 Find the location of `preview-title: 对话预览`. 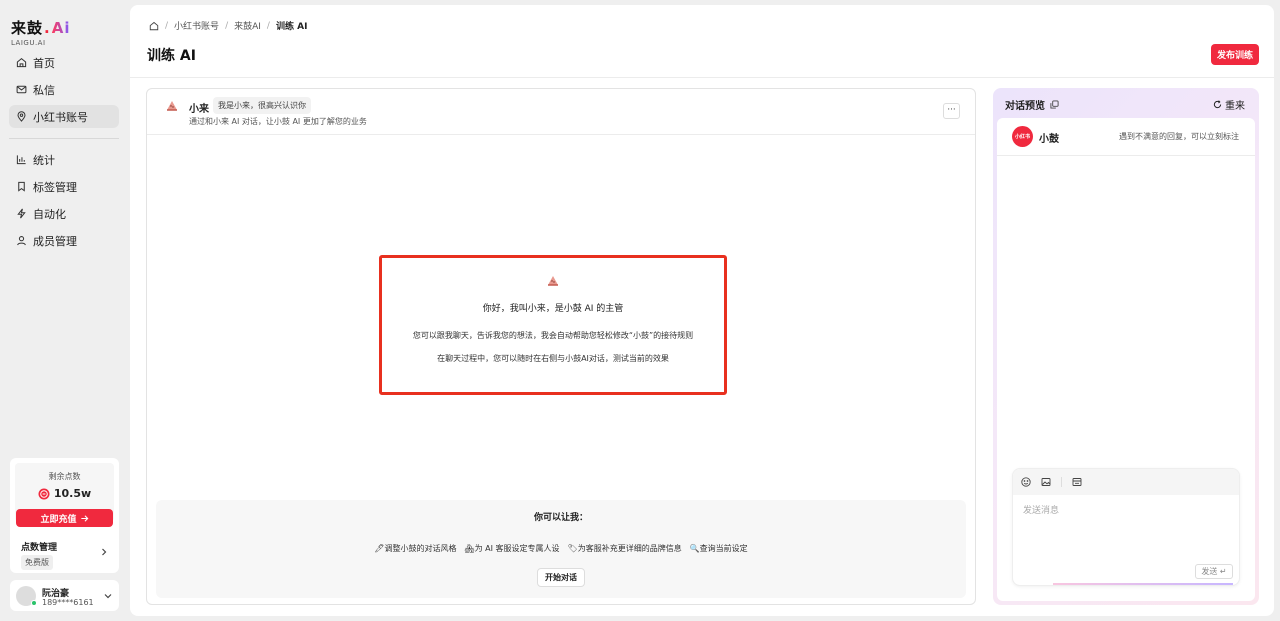

preview-title: 对话预览 is located at coordinates (1025, 106).